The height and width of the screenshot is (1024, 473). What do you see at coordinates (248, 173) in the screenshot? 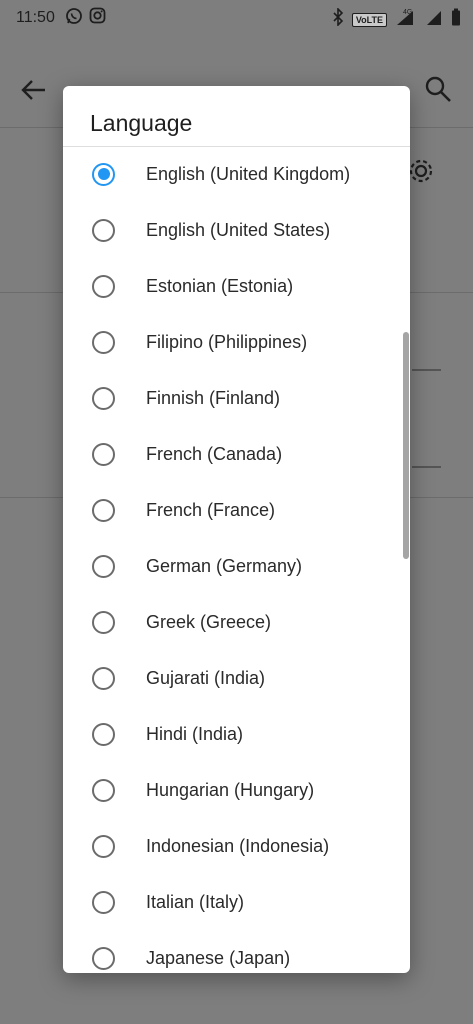
I see `language-option-label: English (United Kingdom)` at bounding box center [248, 173].